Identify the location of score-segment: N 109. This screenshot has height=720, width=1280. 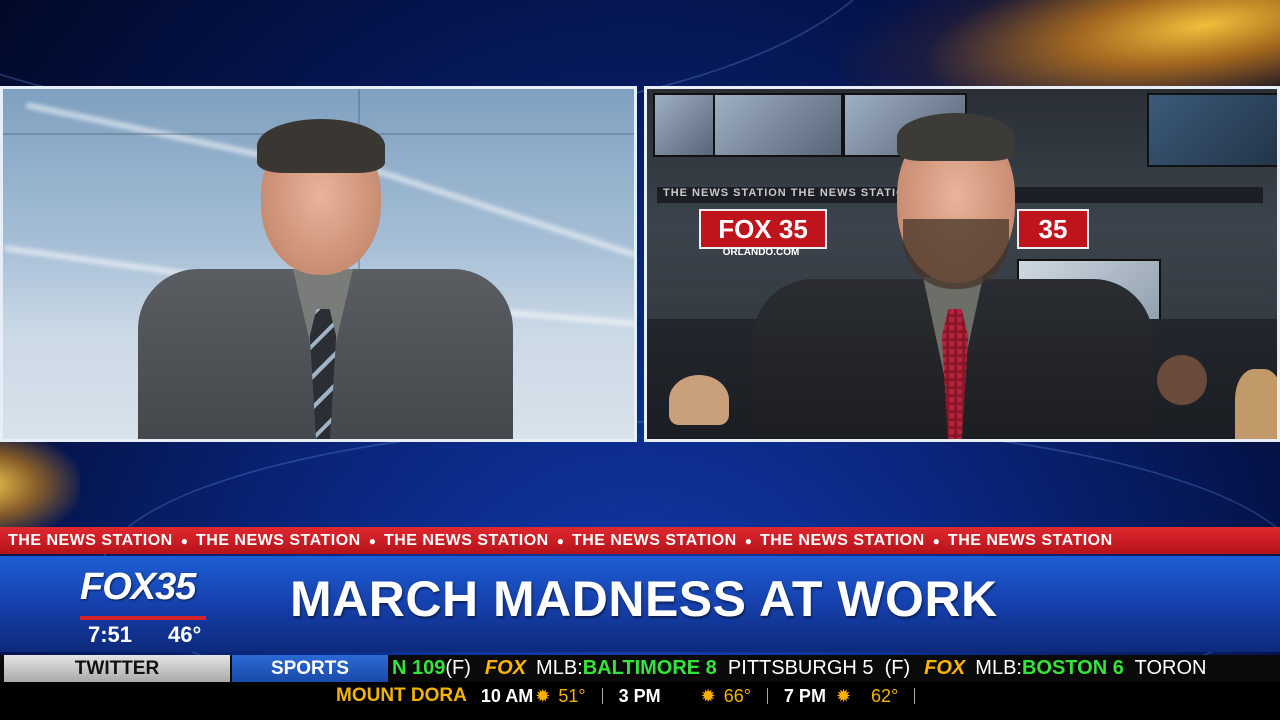
(419, 668).